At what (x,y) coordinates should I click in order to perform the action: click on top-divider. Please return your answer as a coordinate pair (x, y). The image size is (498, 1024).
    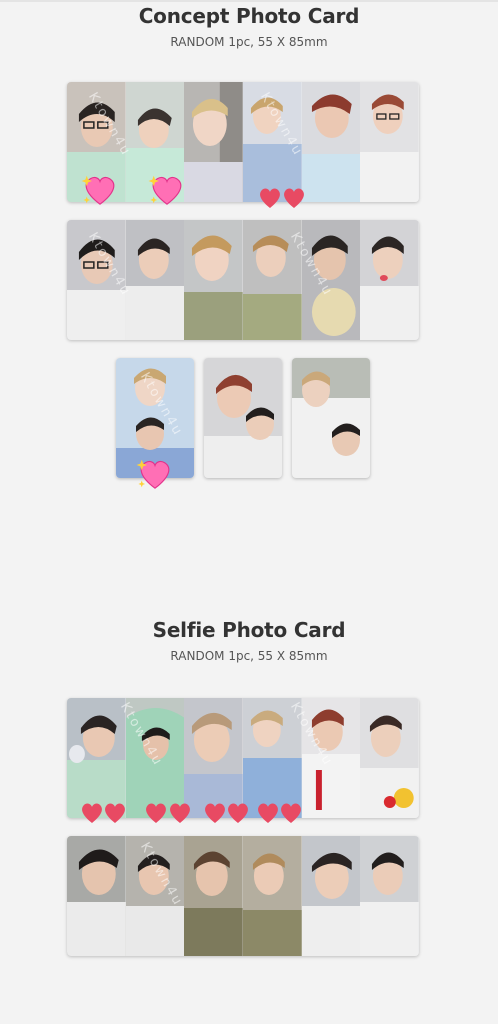
    Looking at the image, I should click on (249, 1).